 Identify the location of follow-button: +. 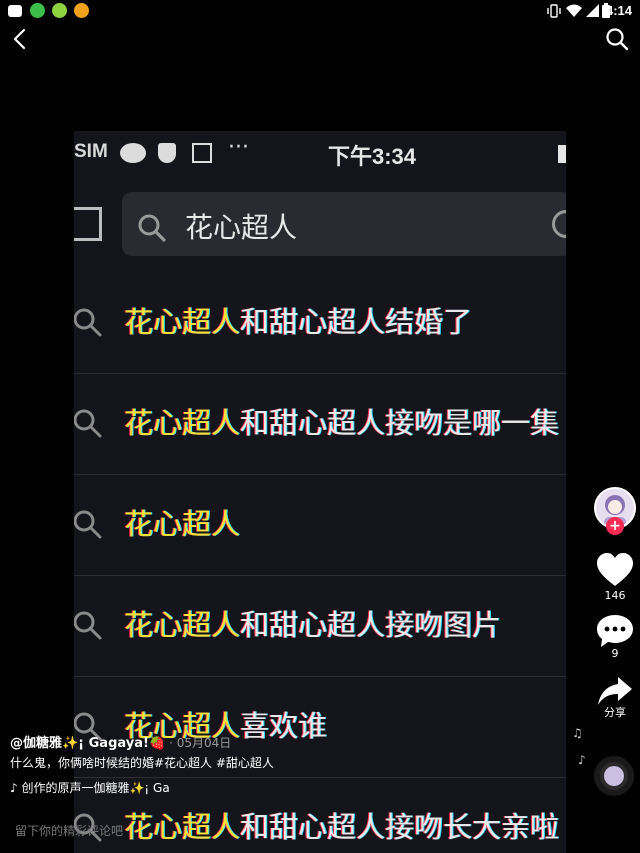
(615, 526).